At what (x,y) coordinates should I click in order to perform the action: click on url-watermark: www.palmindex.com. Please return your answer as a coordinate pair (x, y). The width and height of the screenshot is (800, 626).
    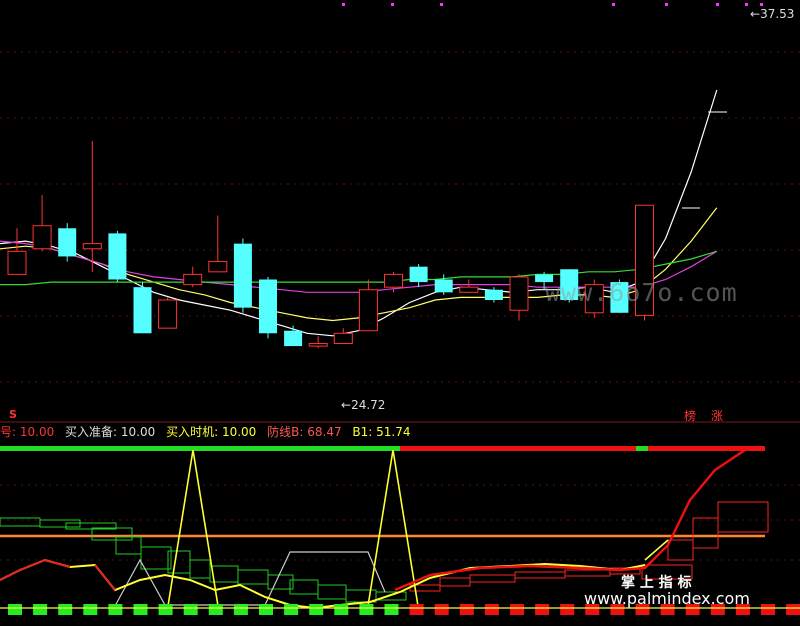
    Looking at the image, I should click on (667, 598).